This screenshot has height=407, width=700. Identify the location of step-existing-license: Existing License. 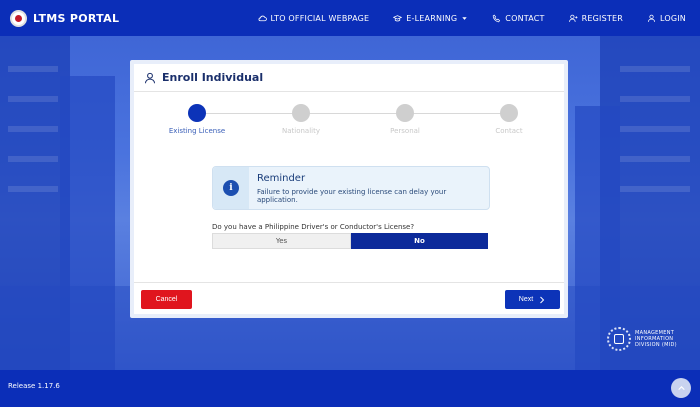
(197, 119).